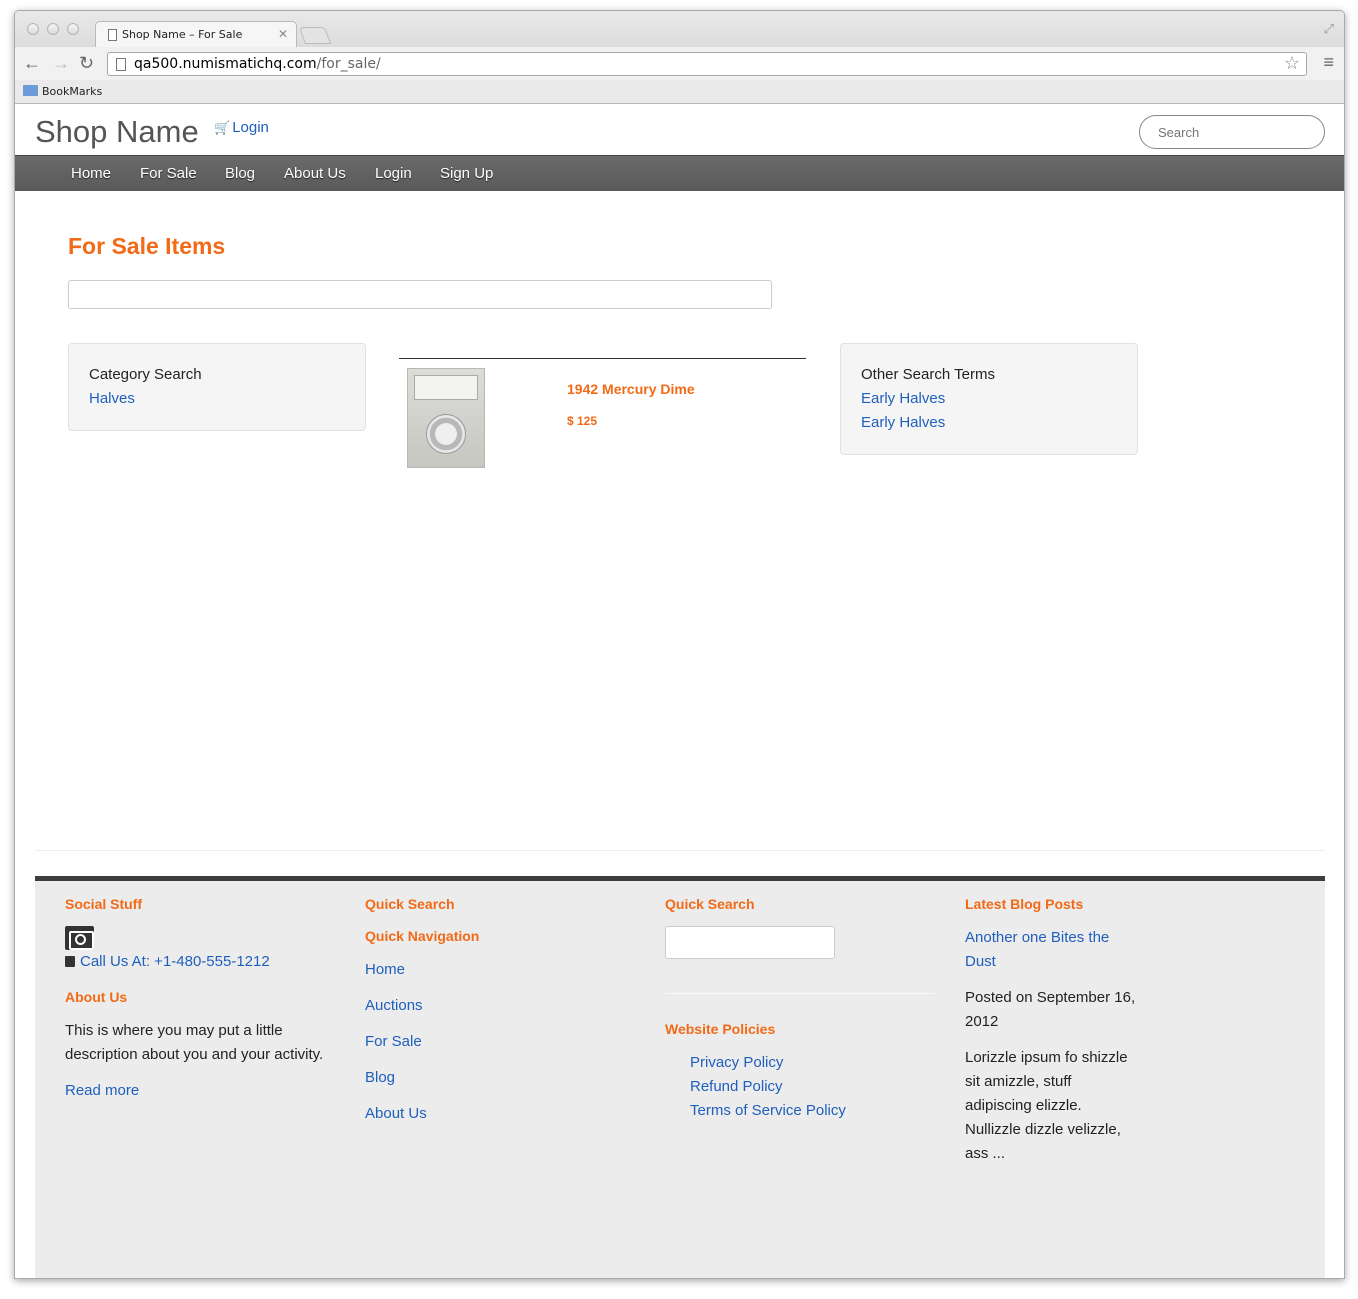 The width and height of the screenshot is (1358, 1299). What do you see at coordinates (394, 1005) in the screenshot?
I see `footer-nav-auctions: Auctions` at bounding box center [394, 1005].